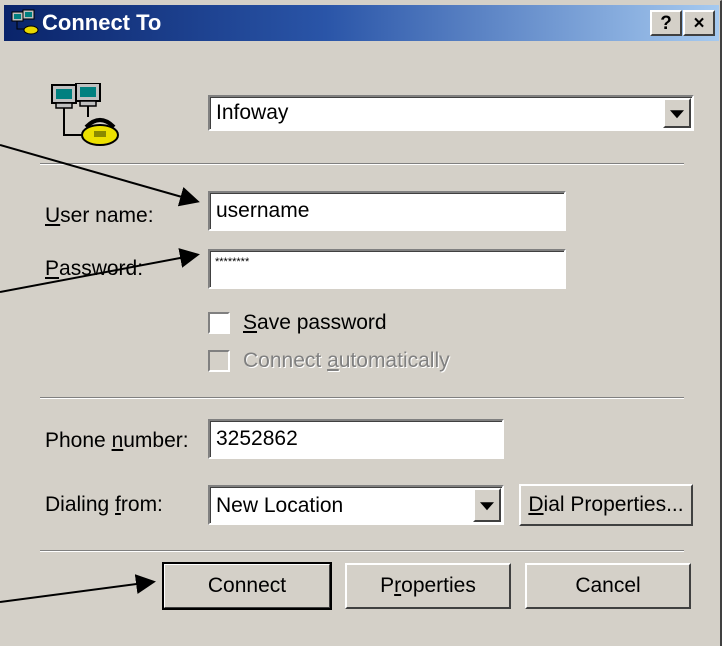 The image size is (724, 646). What do you see at coordinates (252, 112) in the screenshot?
I see `connection-select-value: Infoway` at bounding box center [252, 112].